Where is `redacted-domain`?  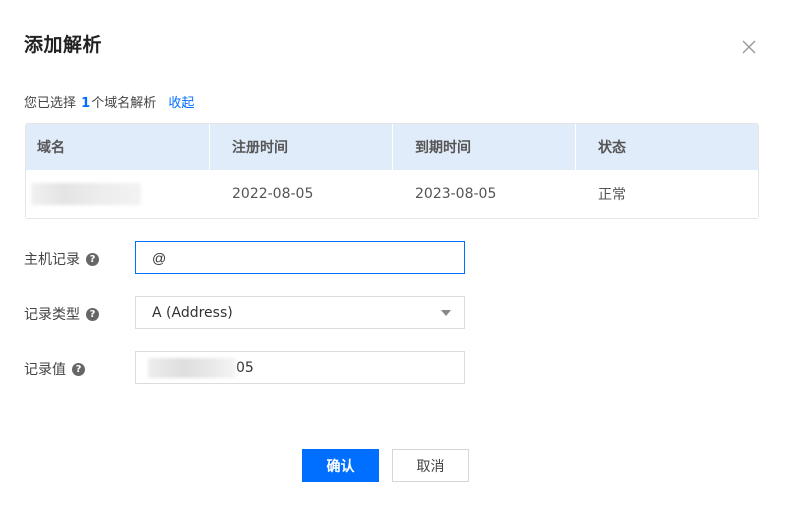
redacted-domain is located at coordinates (86, 194).